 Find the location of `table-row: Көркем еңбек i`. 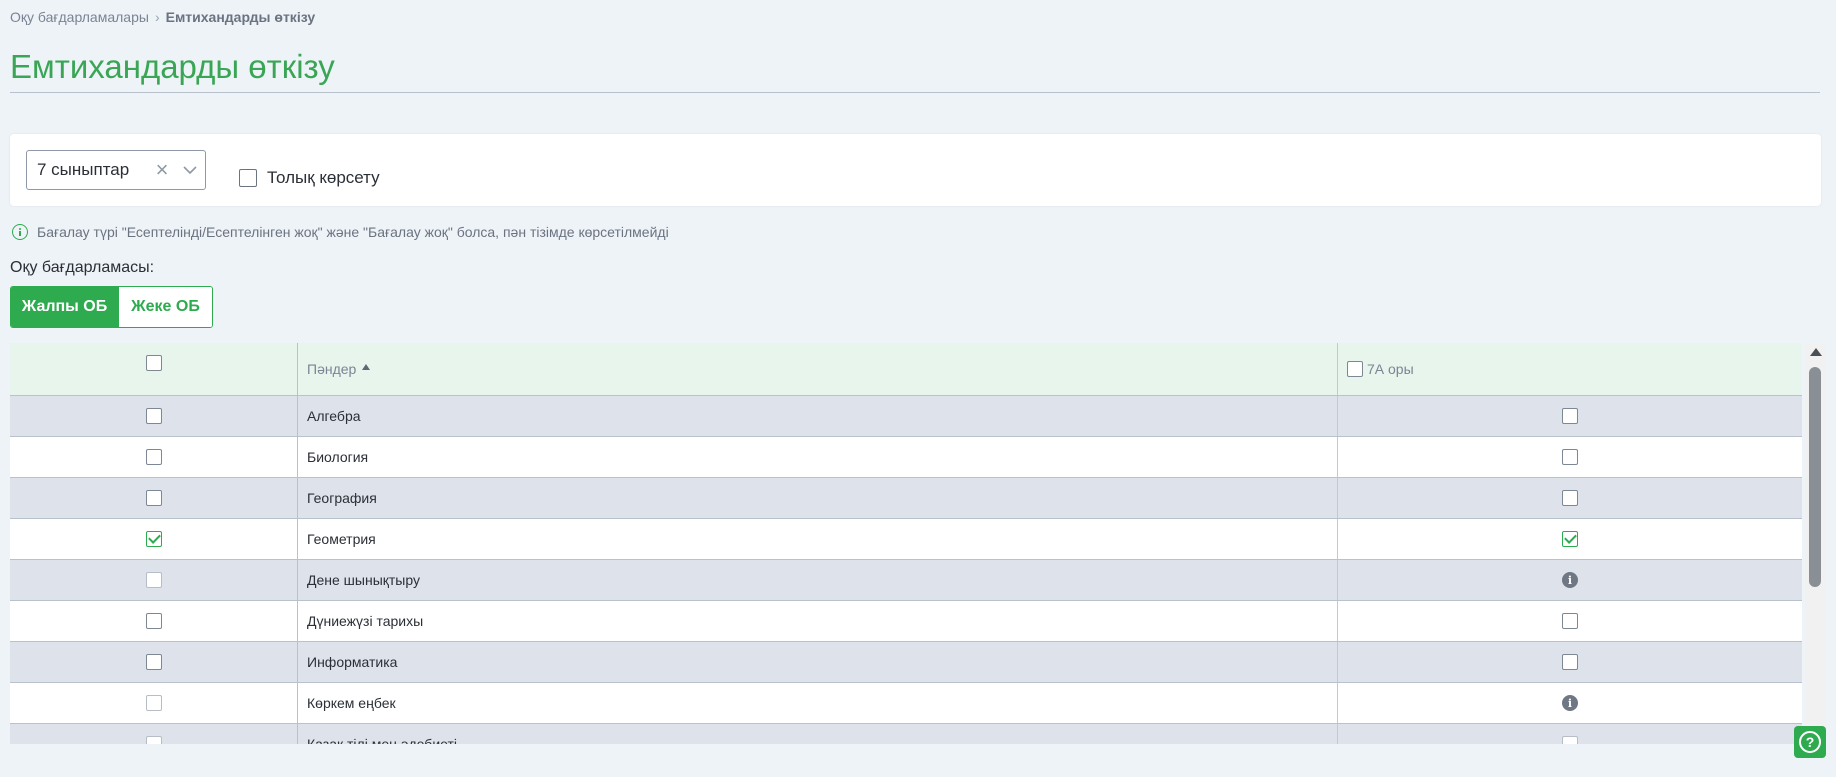

table-row: Көркем еңбек i is located at coordinates (906, 703).